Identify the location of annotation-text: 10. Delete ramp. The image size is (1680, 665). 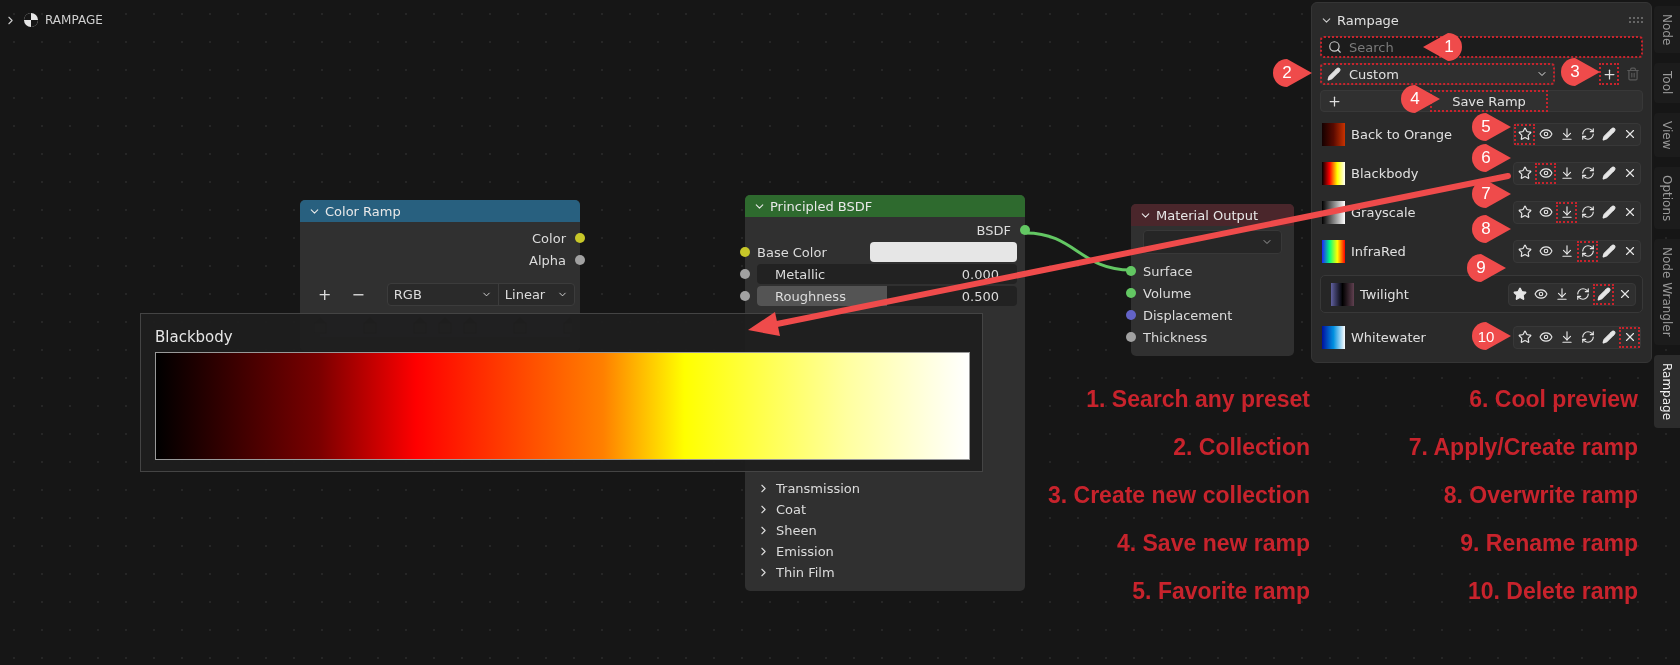
(1552, 591).